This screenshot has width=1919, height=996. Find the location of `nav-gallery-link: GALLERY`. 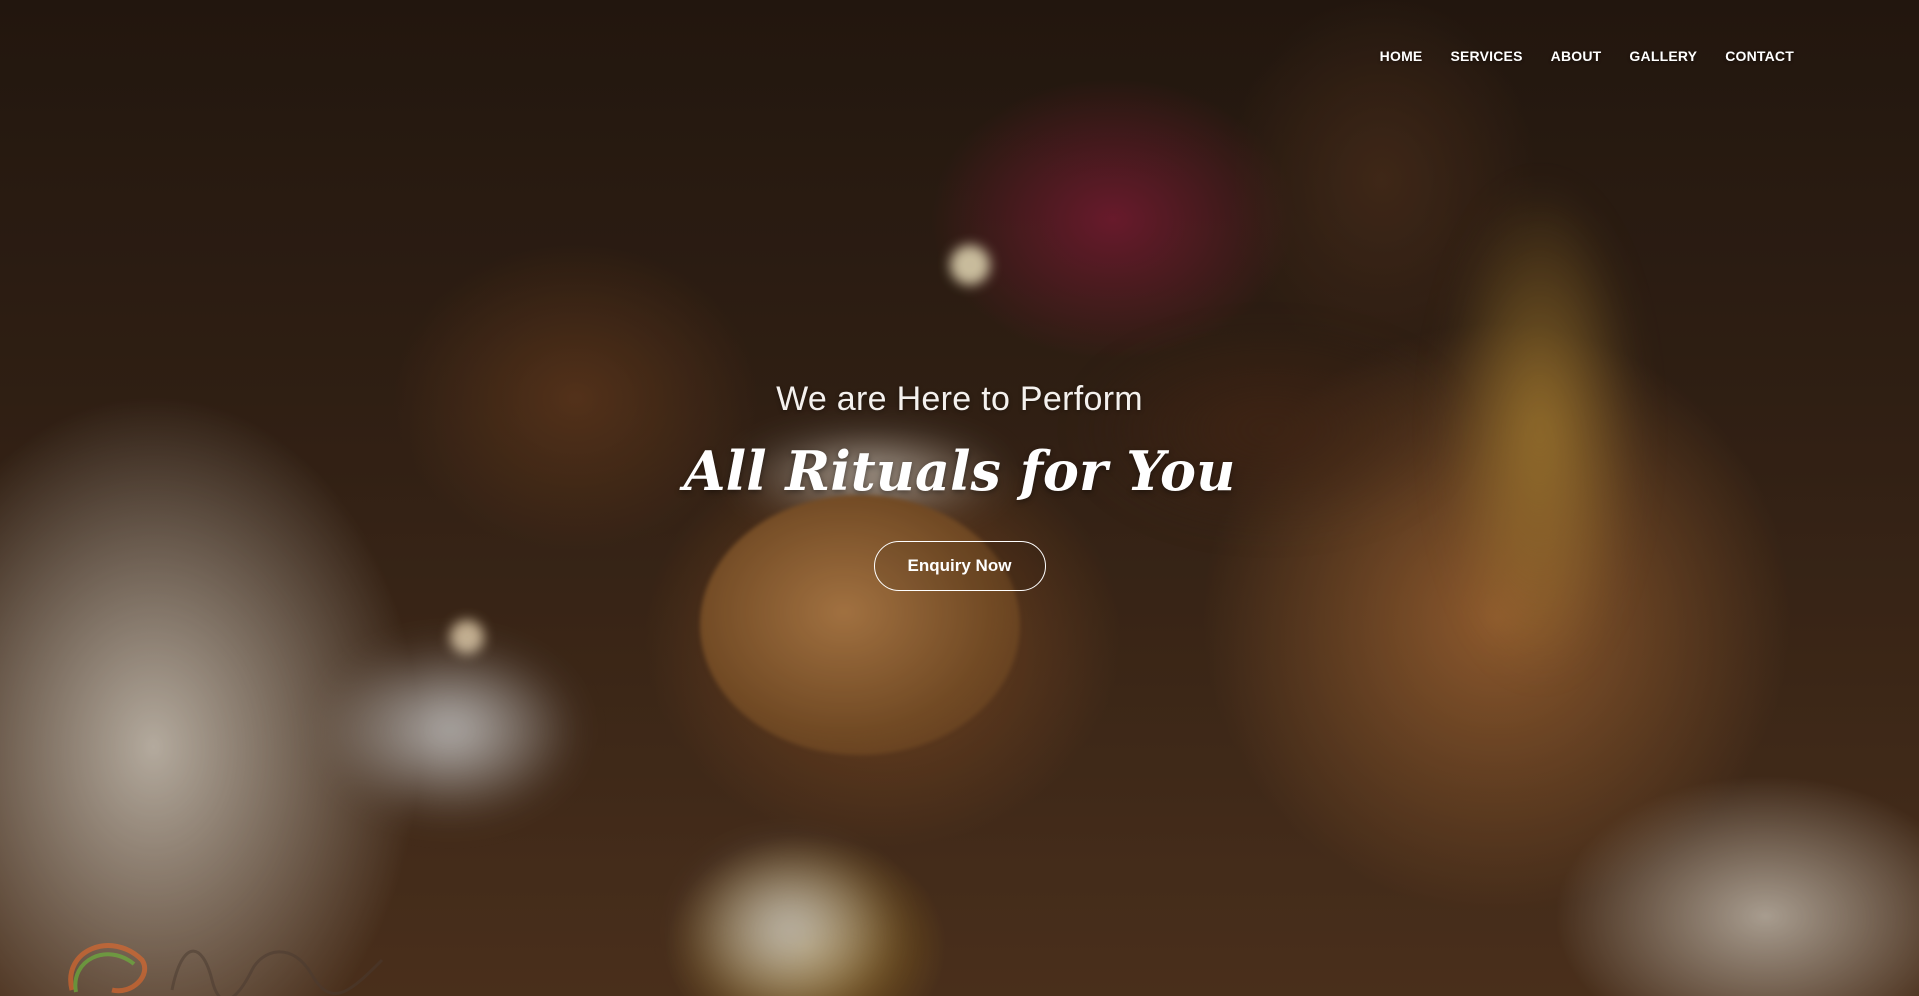

nav-gallery-link: GALLERY is located at coordinates (1663, 56).